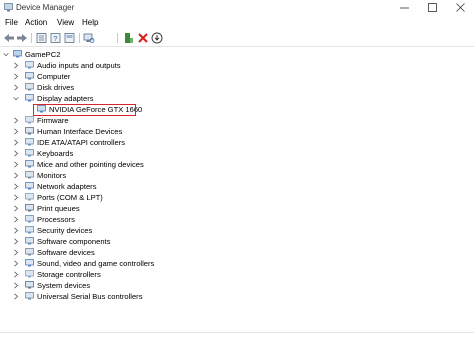 This screenshot has width=474, height=346. What do you see at coordinates (237, 131) in the screenshot?
I see `tree-category-human-interface-devices: Human Interface Devices` at bounding box center [237, 131].